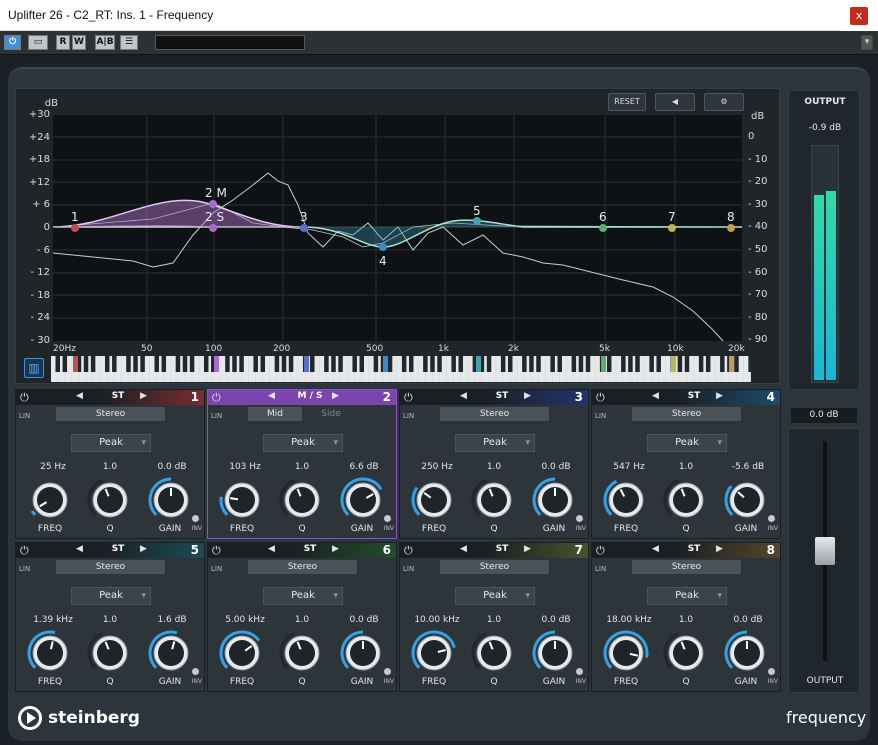 Image resolution: width=878 pixels, height=745 pixels. I want to click on mid-channel-button: Mid, so click(275, 414).